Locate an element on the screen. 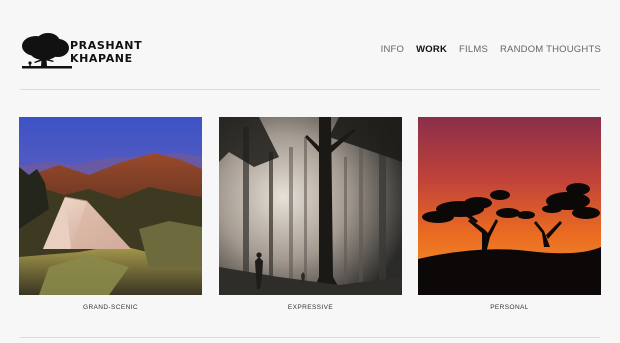  nav-random-thoughts: RANDOM THOUGHTS is located at coordinates (550, 49).